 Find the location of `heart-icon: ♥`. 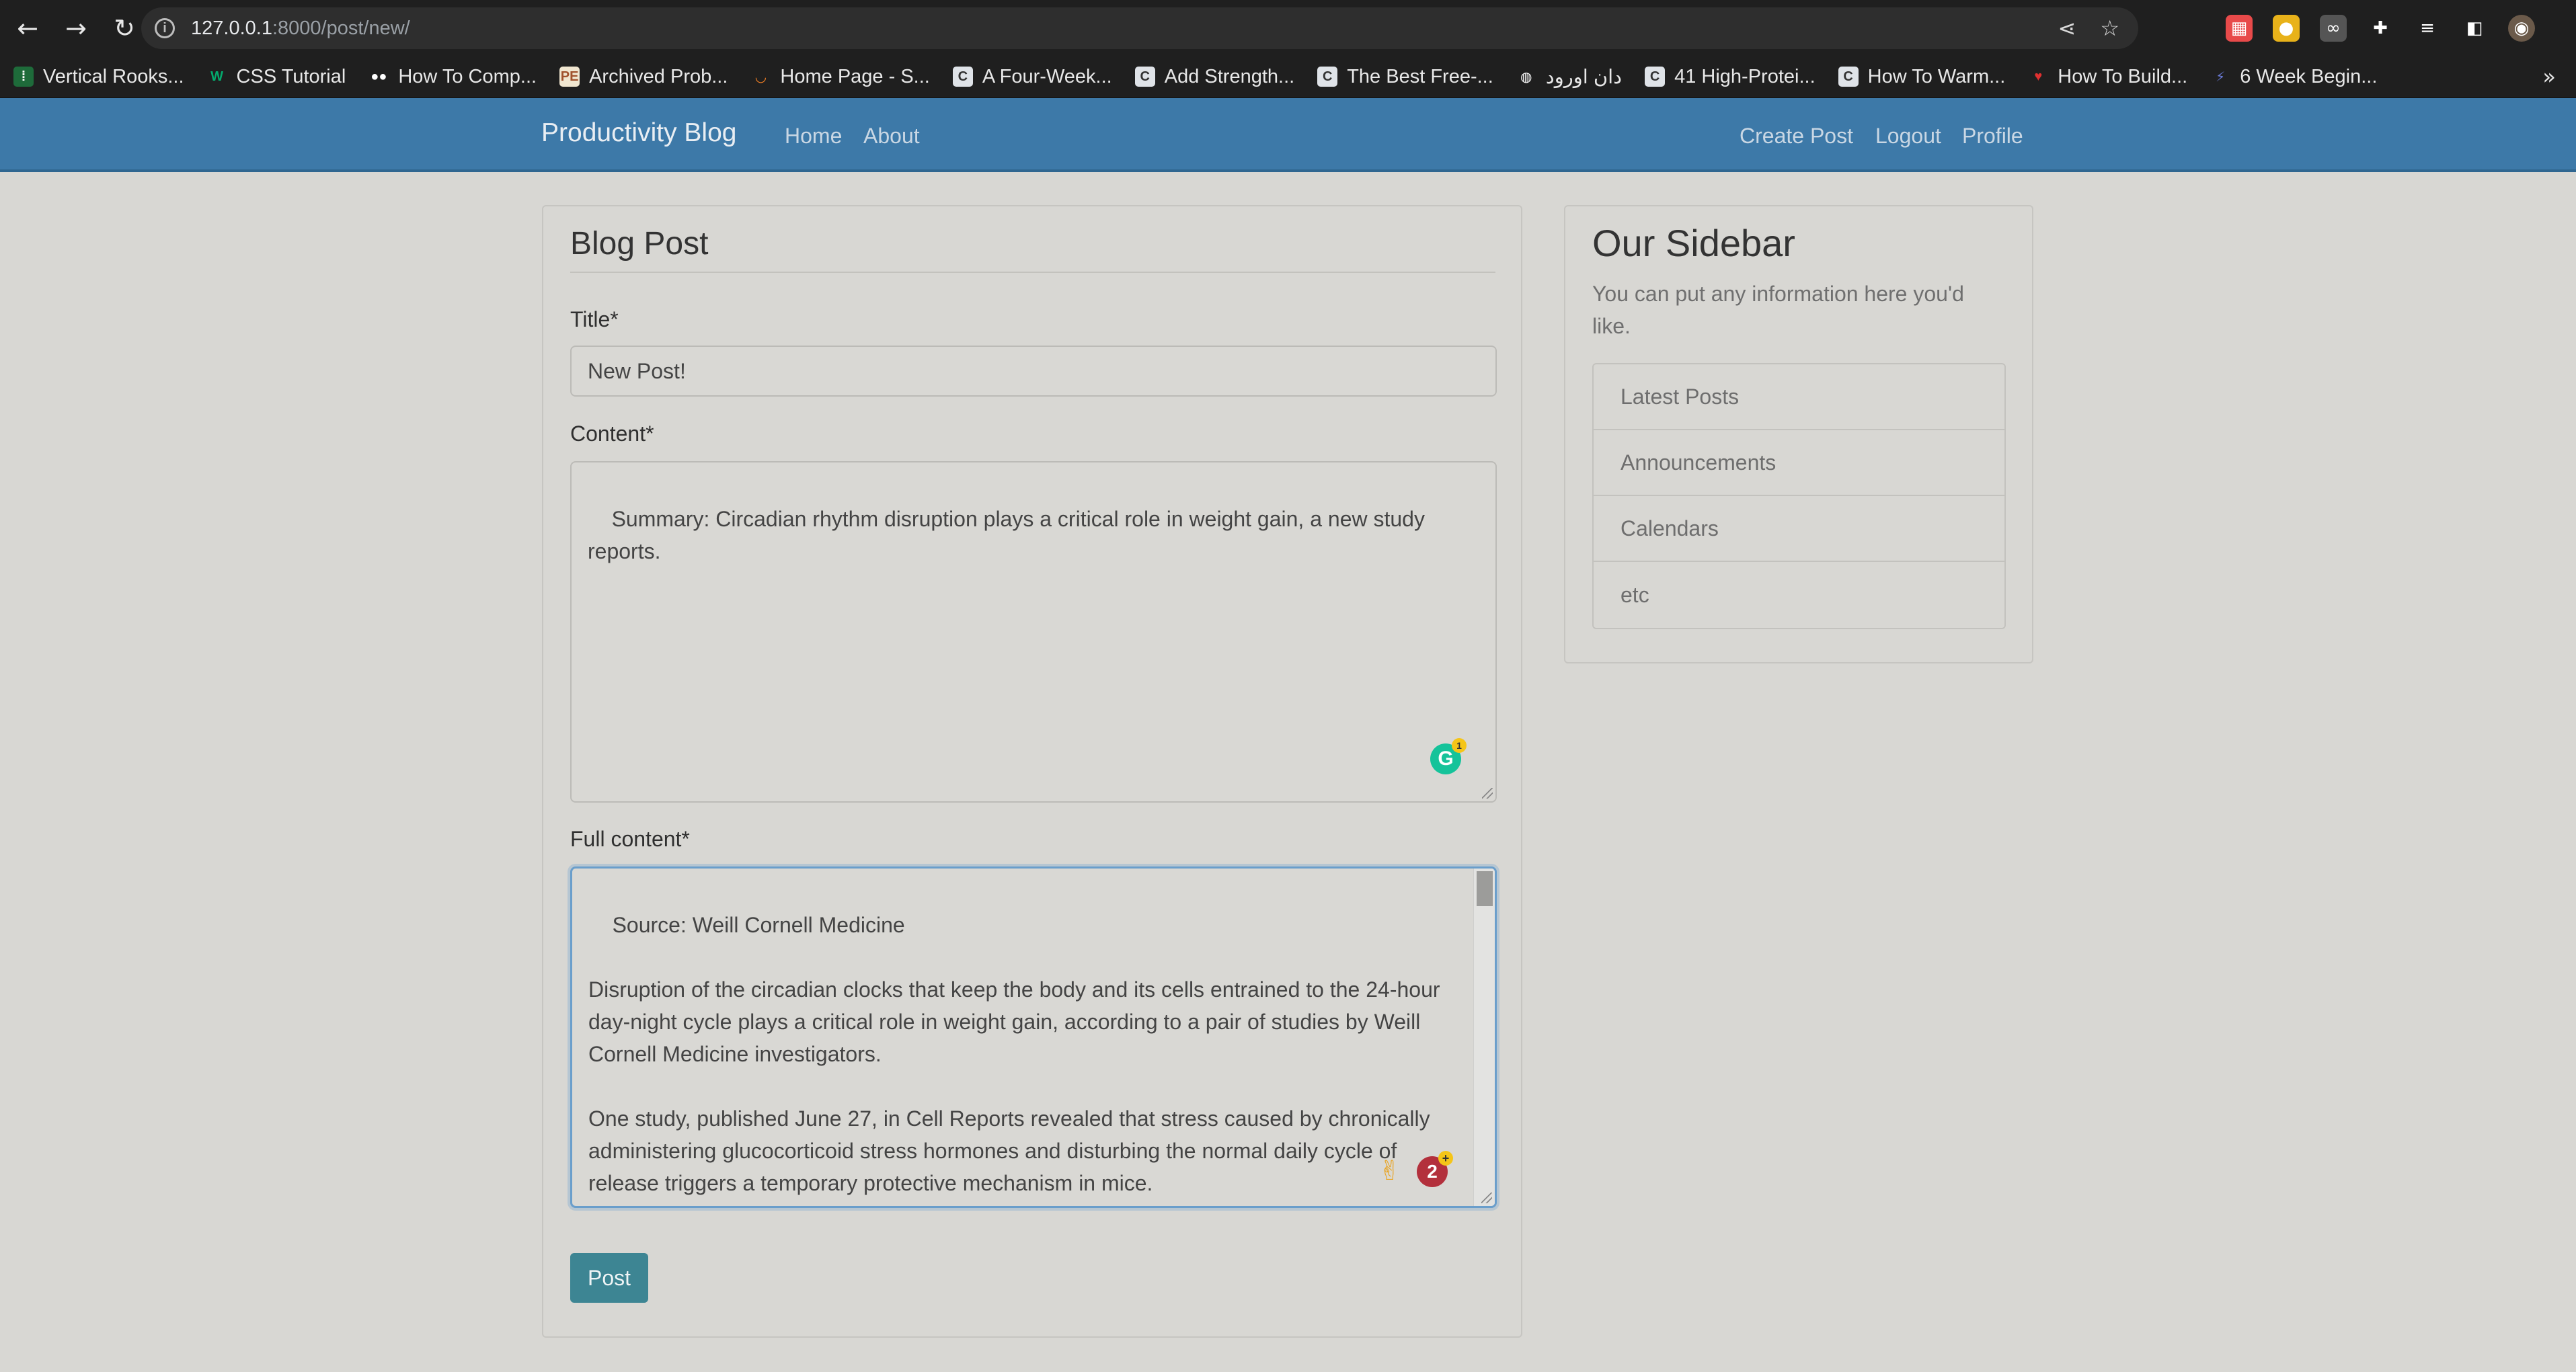

heart-icon: ♥ is located at coordinates (2039, 76).